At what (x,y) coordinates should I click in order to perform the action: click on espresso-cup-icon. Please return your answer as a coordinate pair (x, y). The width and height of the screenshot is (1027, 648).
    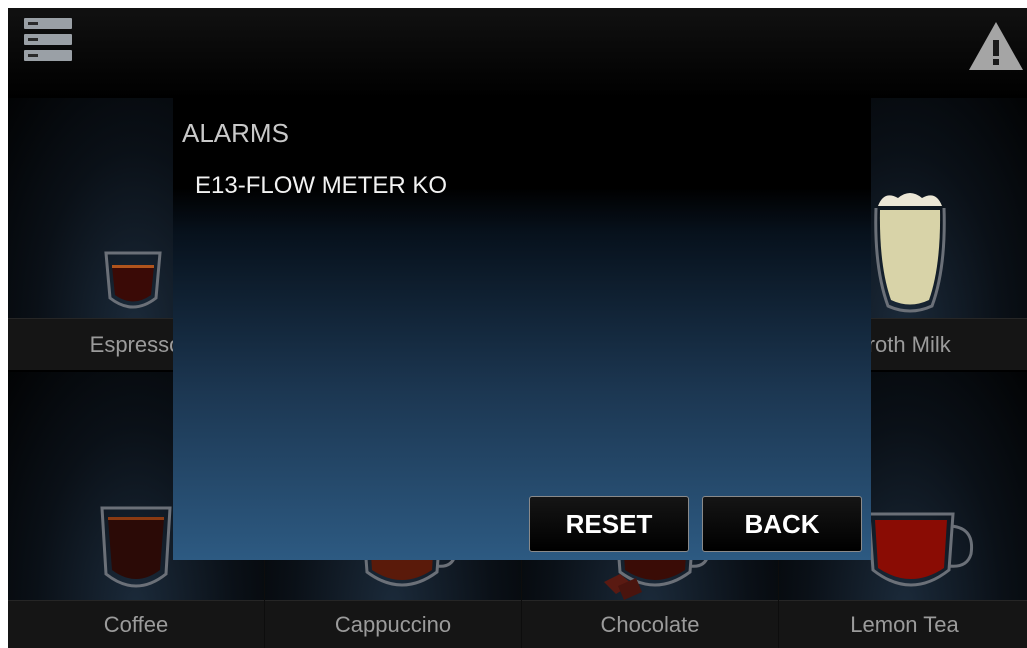
    Looking at the image, I should click on (133, 280).